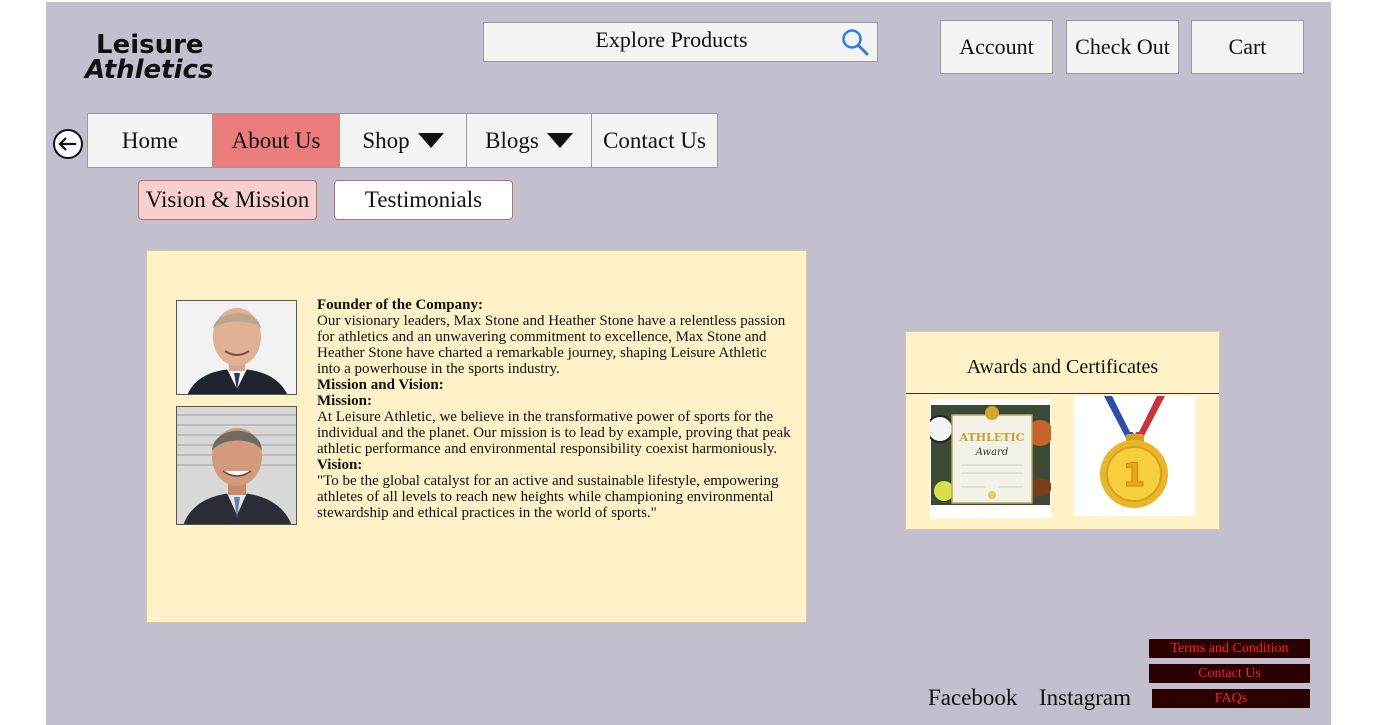 This screenshot has width=1376, height=725. I want to click on search-icon, so click(855, 42).